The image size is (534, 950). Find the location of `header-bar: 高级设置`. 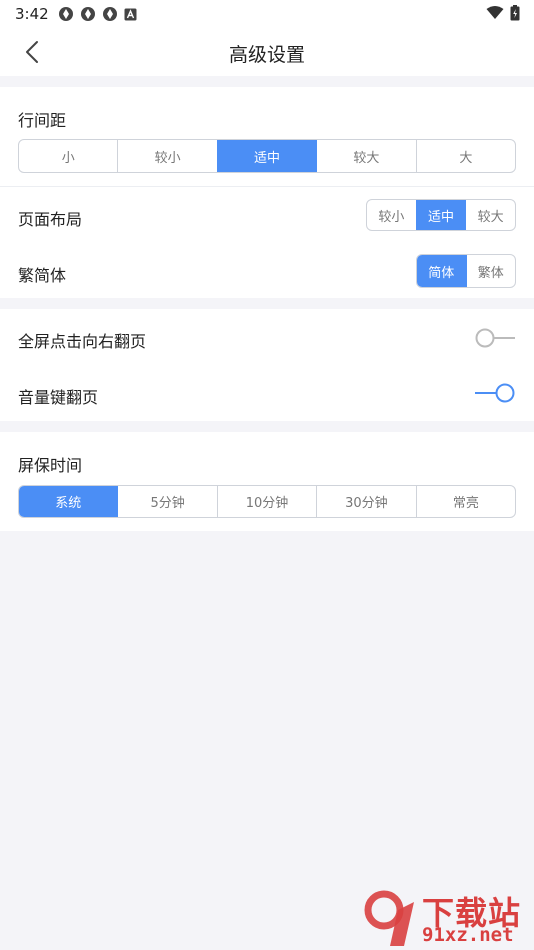

header-bar: 高级设置 is located at coordinates (267, 52).